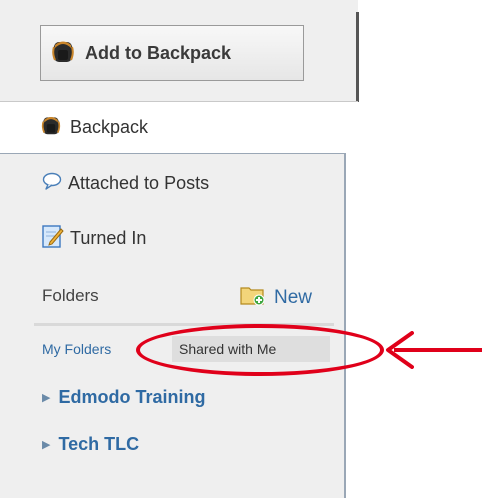  What do you see at coordinates (109, 126) in the screenshot?
I see `tab-backpack-label: Backpack` at bounding box center [109, 126].